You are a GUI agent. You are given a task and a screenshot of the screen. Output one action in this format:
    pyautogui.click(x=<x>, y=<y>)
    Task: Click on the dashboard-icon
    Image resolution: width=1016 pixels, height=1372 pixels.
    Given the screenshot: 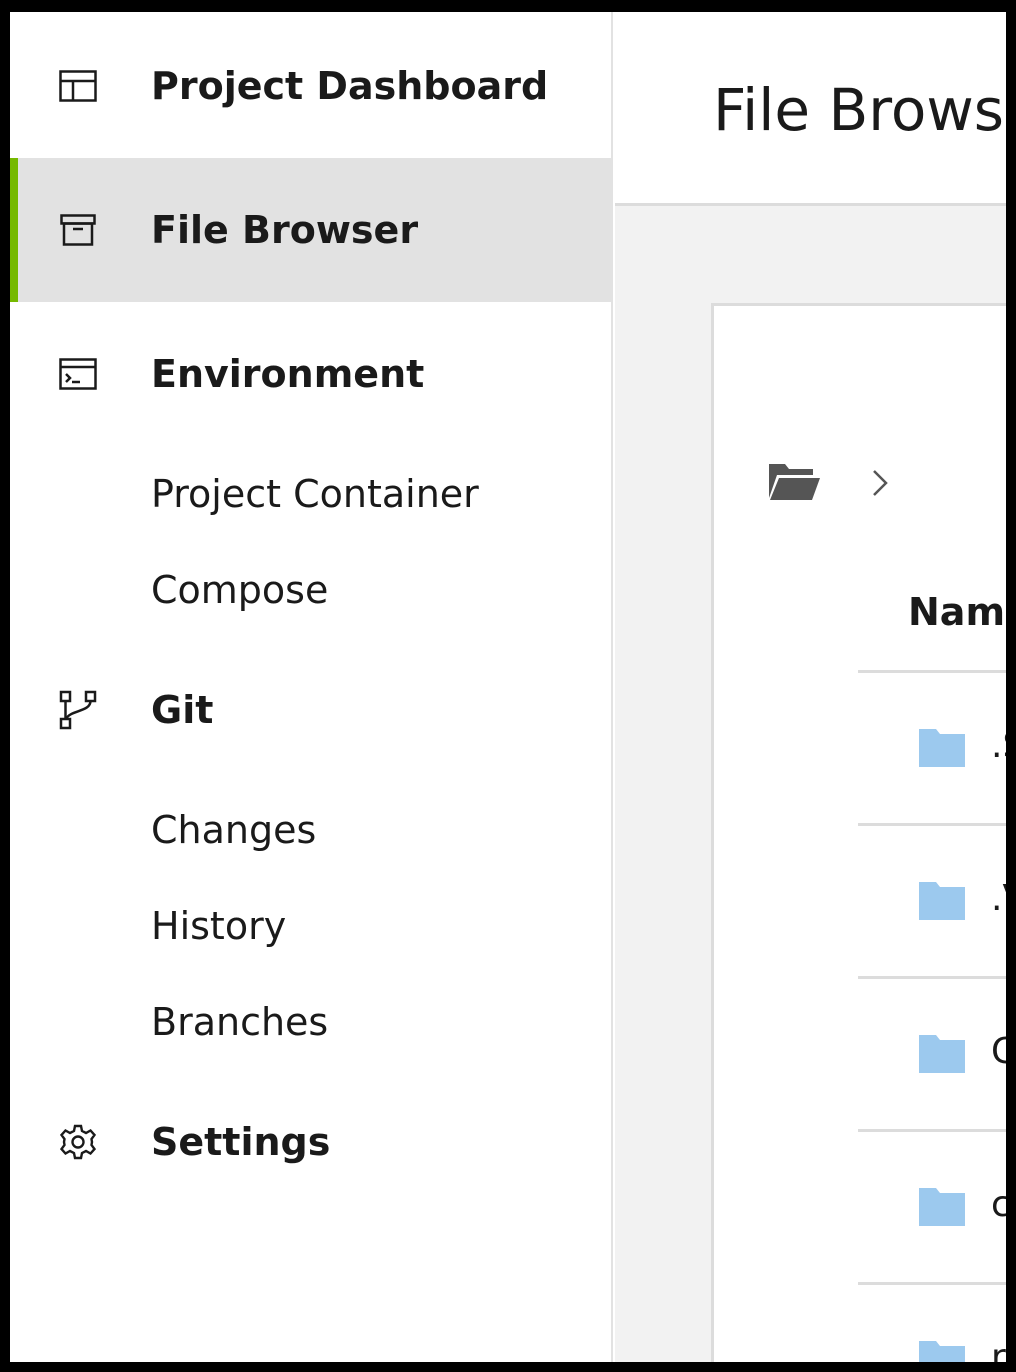 What is the action you would take?
    pyautogui.click(x=78, y=86)
    